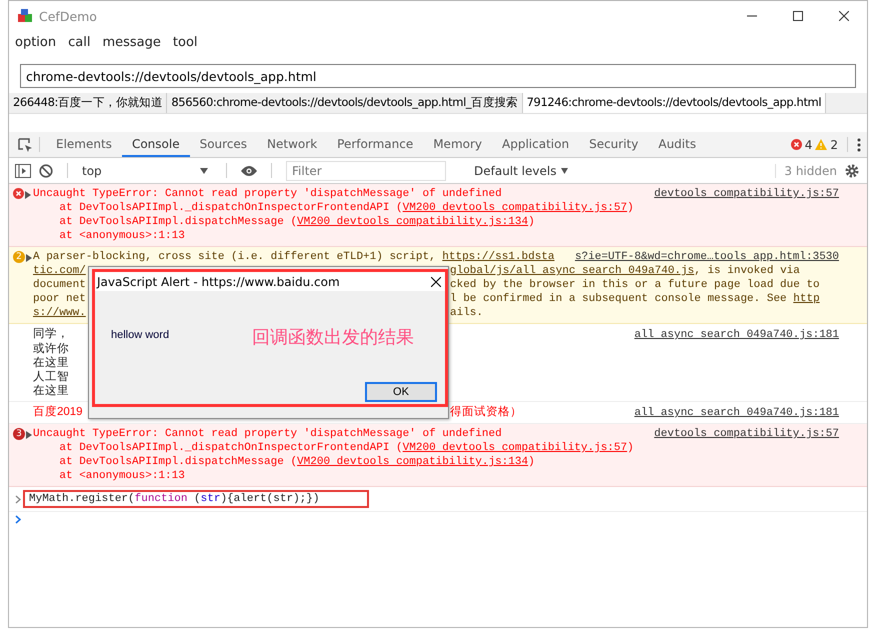 This screenshot has height=639, width=875. I want to click on hidden-count: 3 hidden, so click(806, 171).